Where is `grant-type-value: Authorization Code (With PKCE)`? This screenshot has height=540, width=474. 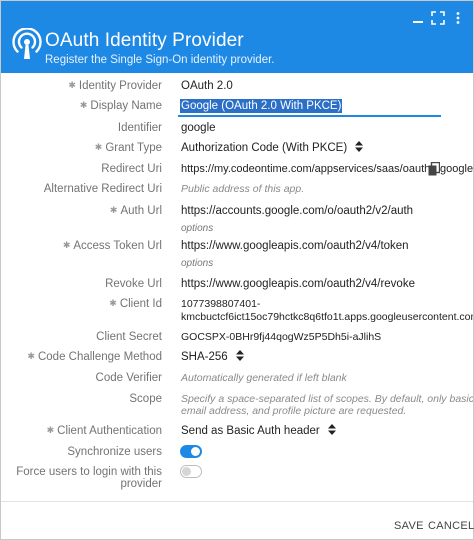 grant-type-value: Authorization Code (With PKCE) is located at coordinates (264, 148).